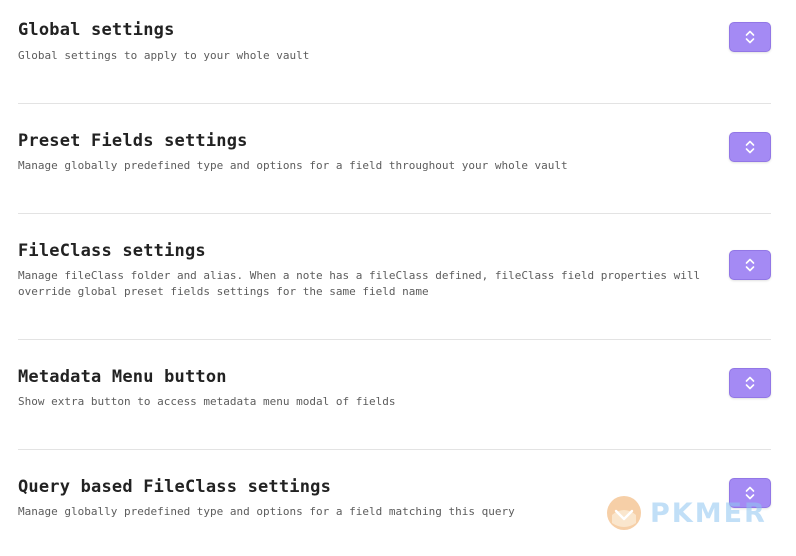  I want to click on fileclass-expand-button, so click(750, 265).